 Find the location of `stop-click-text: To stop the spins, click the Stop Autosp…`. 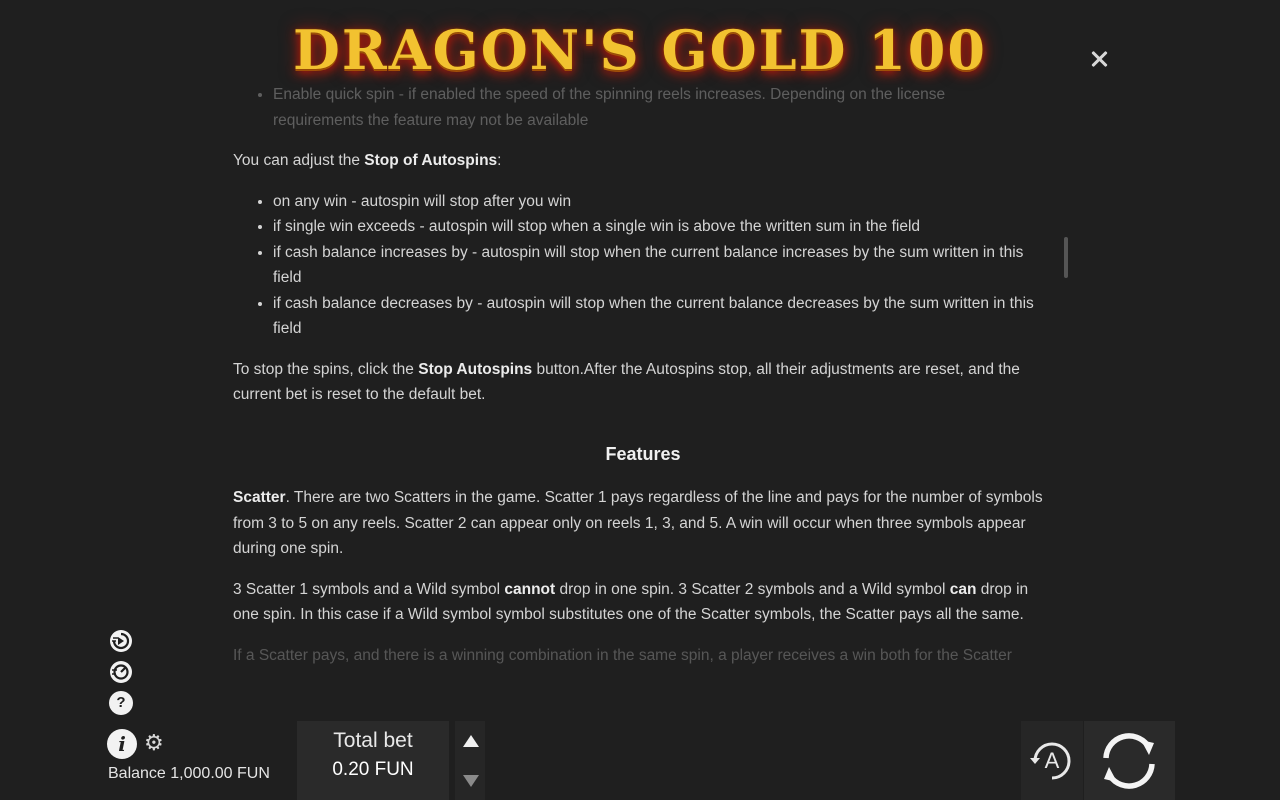

stop-click-text: To stop the spins, click the Stop Autosp… is located at coordinates (626, 382).